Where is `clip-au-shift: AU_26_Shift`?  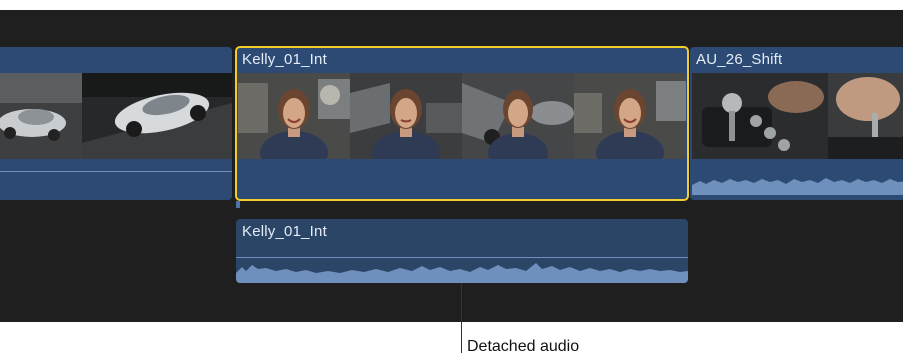 clip-au-shift: AU_26_Shift is located at coordinates (796, 123).